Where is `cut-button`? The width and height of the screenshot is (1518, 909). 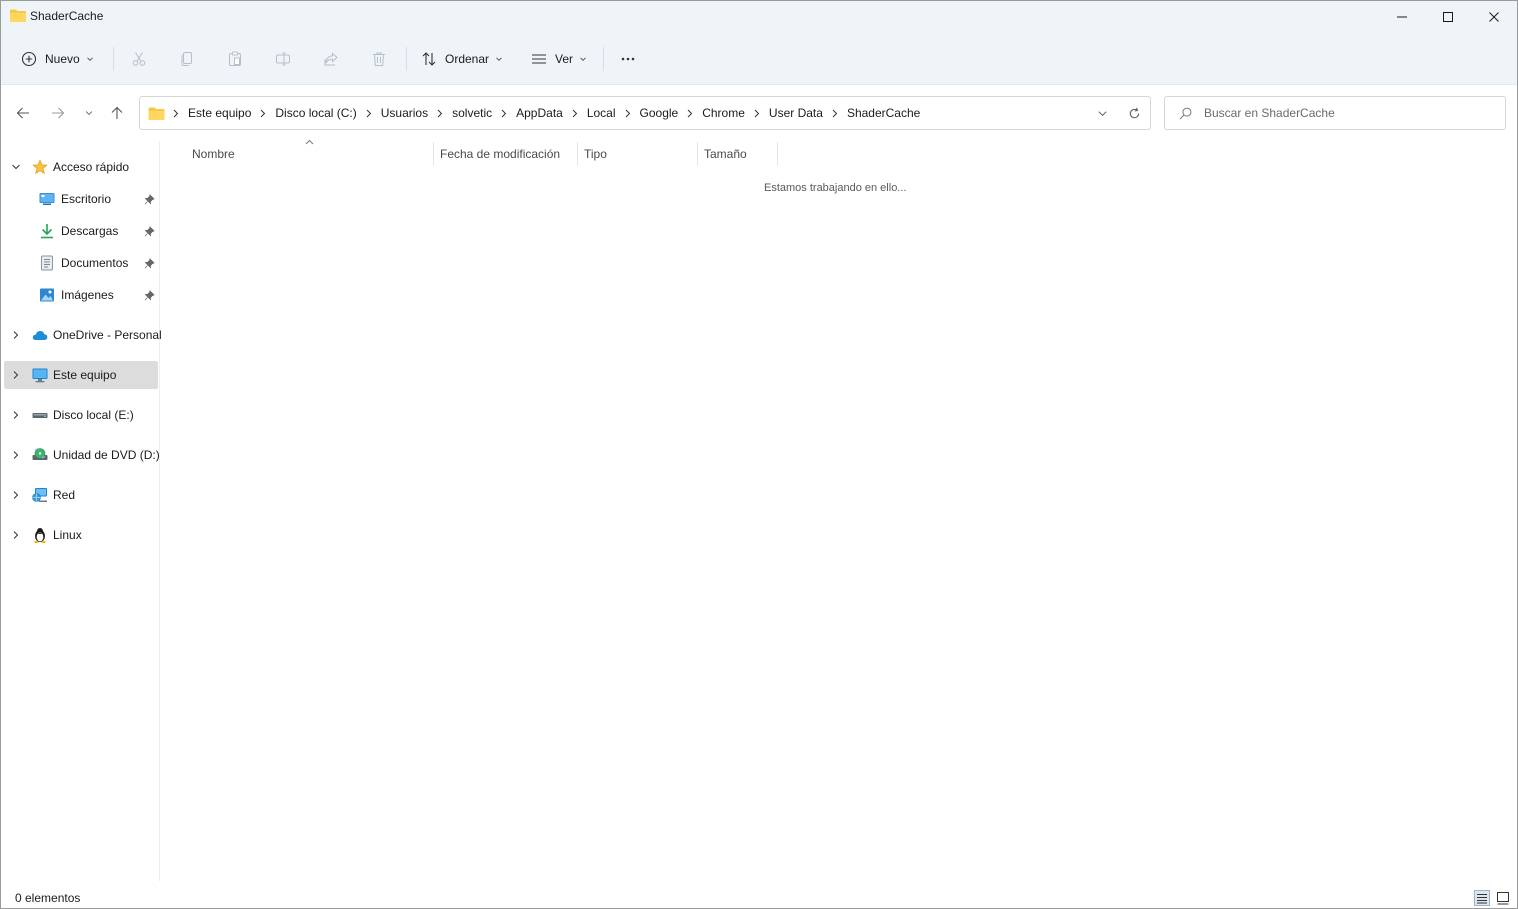
cut-button is located at coordinates (139, 59).